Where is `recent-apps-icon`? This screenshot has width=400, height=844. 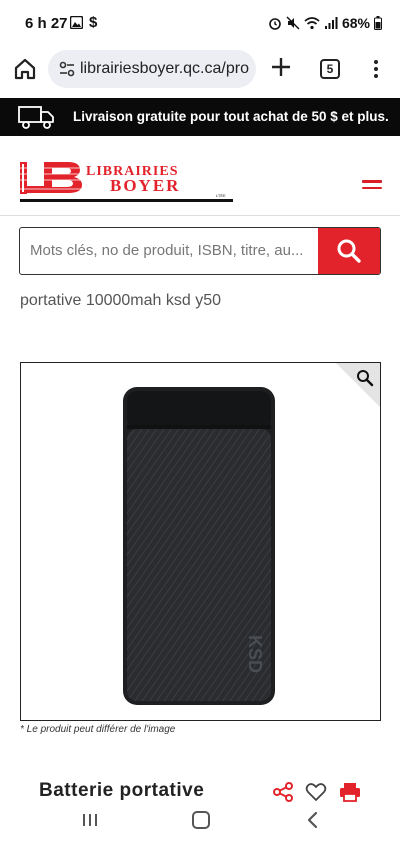 recent-apps-icon is located at coordinates (90, 820).